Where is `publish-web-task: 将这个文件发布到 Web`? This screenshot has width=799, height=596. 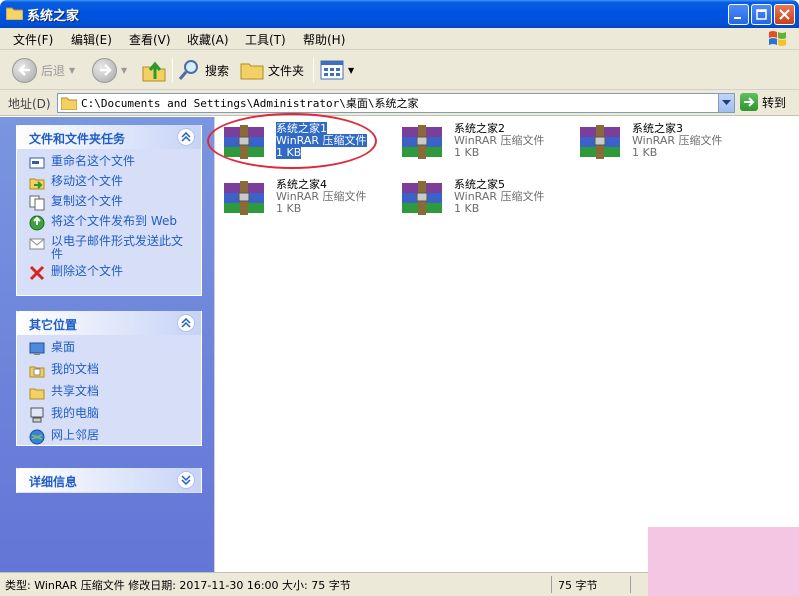 publish-web-task: 将这个文件发布到 Web is located at coordinates (110, 223).